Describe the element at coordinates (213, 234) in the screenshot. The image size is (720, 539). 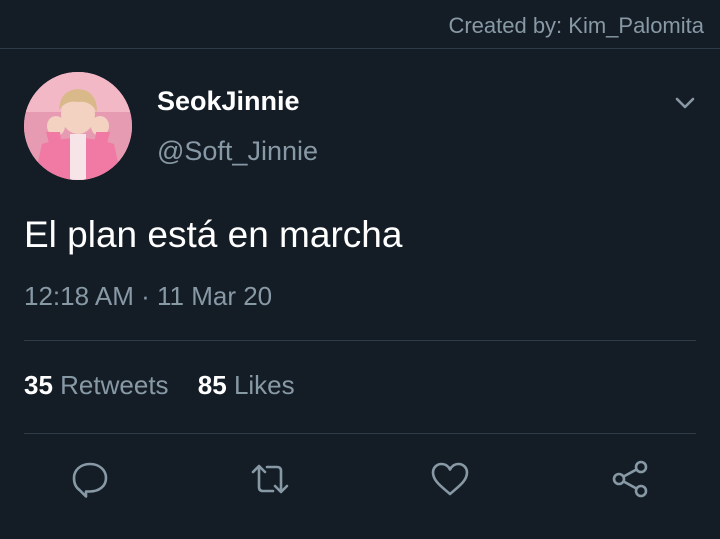
I see `tweet-text: El plan está en marcha` at that location.